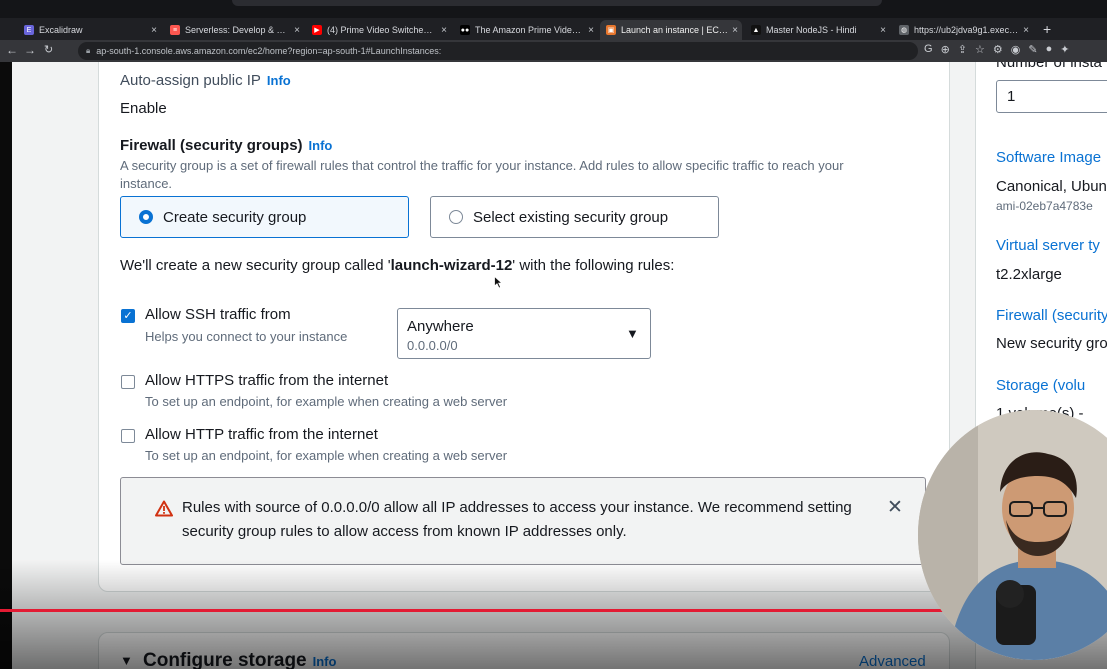 This screenshot has width=1107, height=669. I want to click on virtual-server-type-link: Virtual server ty, so click(1048, 245).